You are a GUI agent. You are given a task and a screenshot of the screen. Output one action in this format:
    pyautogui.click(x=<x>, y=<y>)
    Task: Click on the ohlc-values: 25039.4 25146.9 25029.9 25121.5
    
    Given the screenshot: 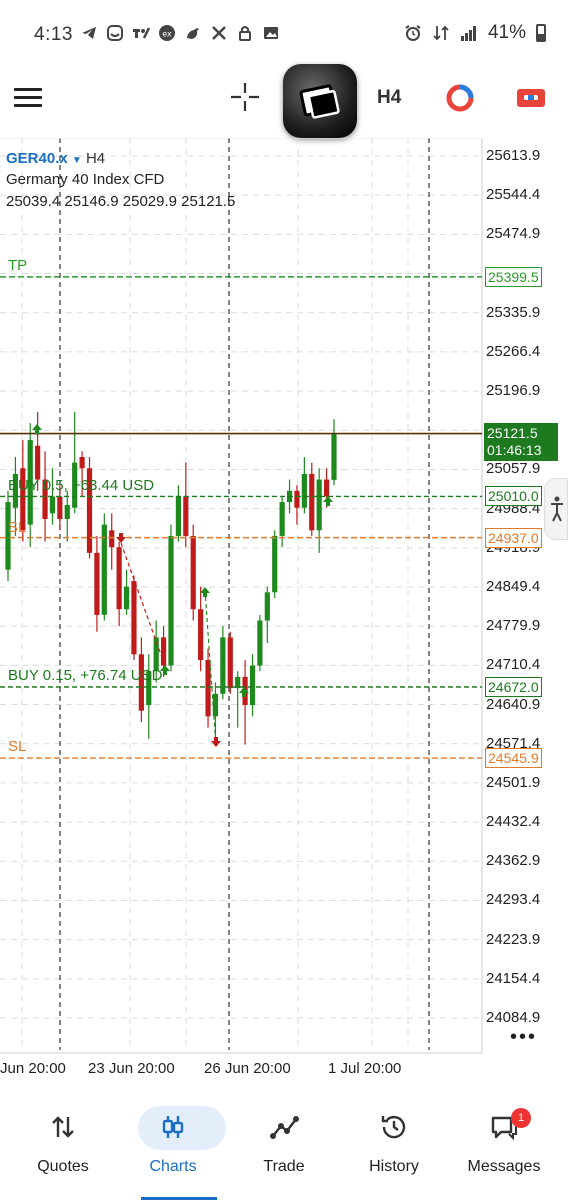 What is the action you would take?
    pyautogui.click(x=121, y=201)
    